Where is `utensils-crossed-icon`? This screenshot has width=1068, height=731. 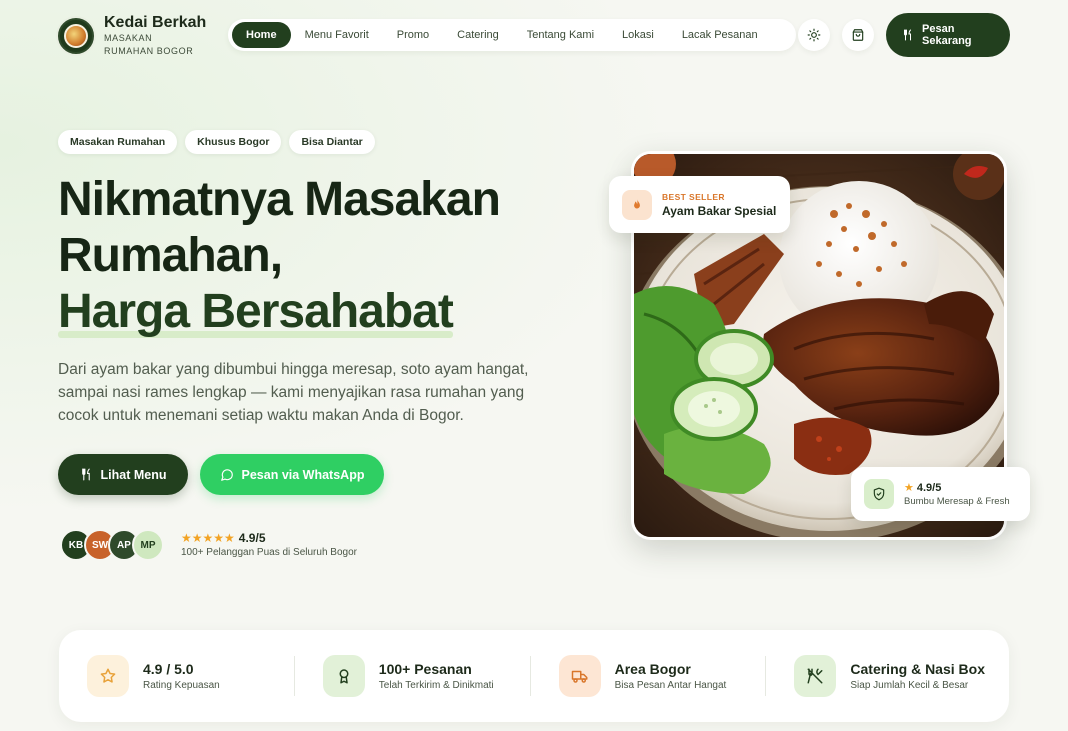
utensils-crossed-icon is located at coordinates (815, 676).